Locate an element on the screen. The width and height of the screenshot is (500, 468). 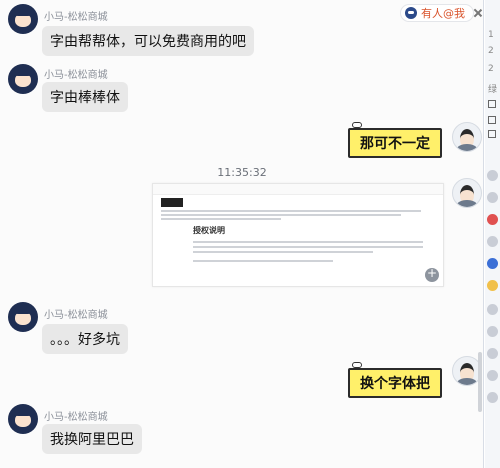
message-bubble: 字由棒棒体 is located at coordinates (85, 97).